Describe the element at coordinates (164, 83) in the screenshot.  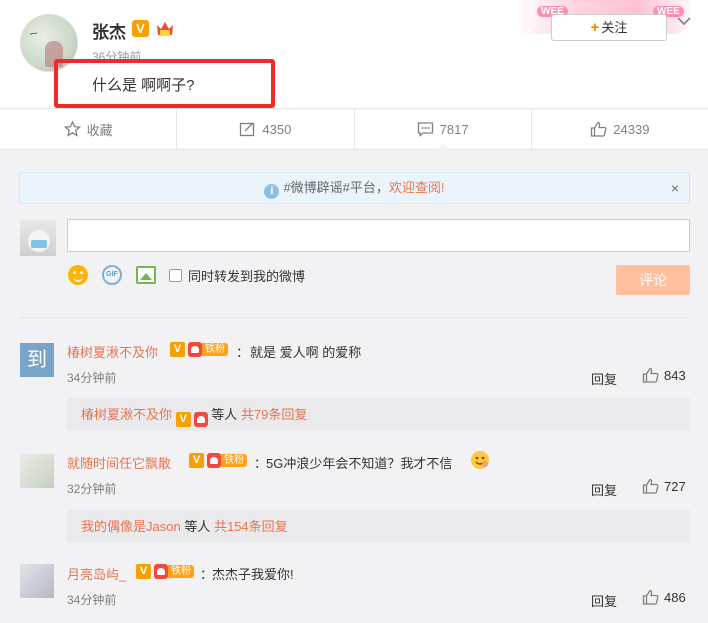
I see `highlight-box` at that location.